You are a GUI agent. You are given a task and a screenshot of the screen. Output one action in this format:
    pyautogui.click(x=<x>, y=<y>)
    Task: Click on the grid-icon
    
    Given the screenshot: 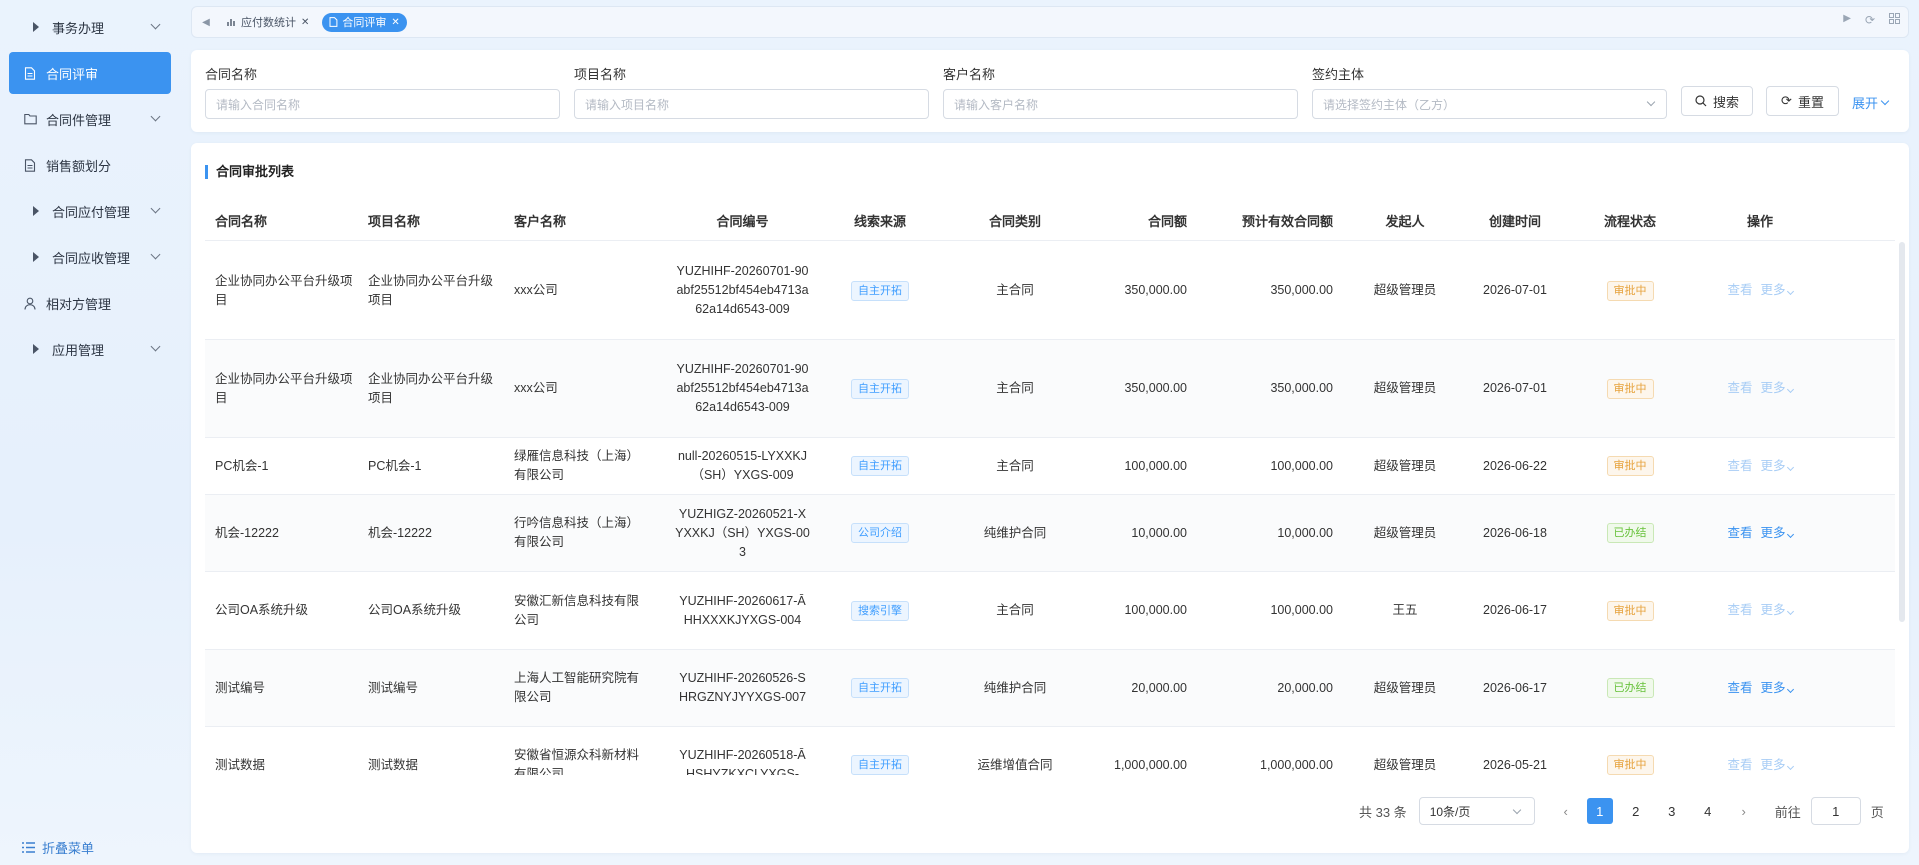 What is the action you would take?
    pyautogui.click(x=1894, y=20)
    